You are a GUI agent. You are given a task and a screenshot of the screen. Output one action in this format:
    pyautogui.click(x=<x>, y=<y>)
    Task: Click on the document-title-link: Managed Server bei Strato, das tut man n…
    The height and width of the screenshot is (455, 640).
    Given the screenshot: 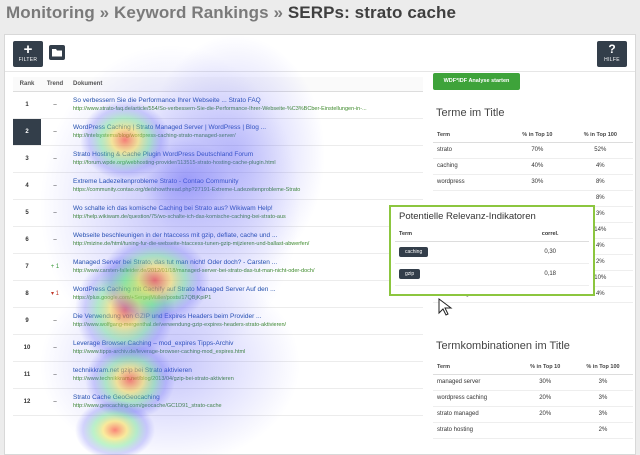 What is the action you would take?
    pyautogui.click(x=246, y=262)
    